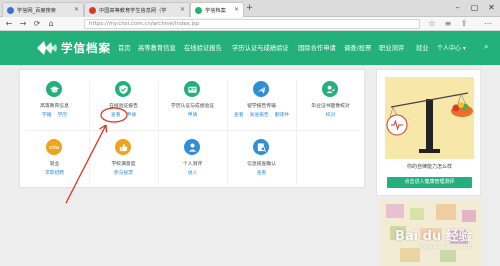 The image size is (500, 266). What do you see at coordinates (239, 115) in the screenshot?
I see `link-view-transfer: 查看` at bounding box center [239, 115].